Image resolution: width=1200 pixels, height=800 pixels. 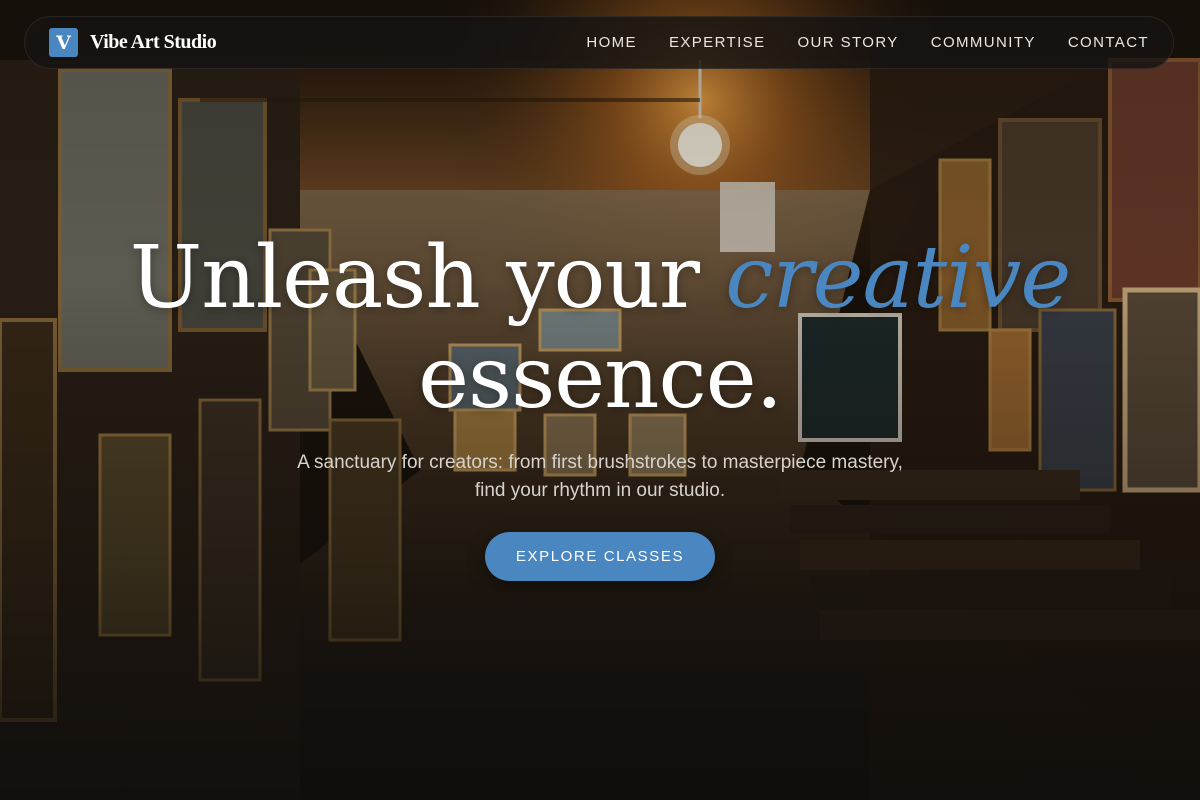 I want to click on explore-classes-button: EXPLORE CLASSES, so click(x=600, y=556).